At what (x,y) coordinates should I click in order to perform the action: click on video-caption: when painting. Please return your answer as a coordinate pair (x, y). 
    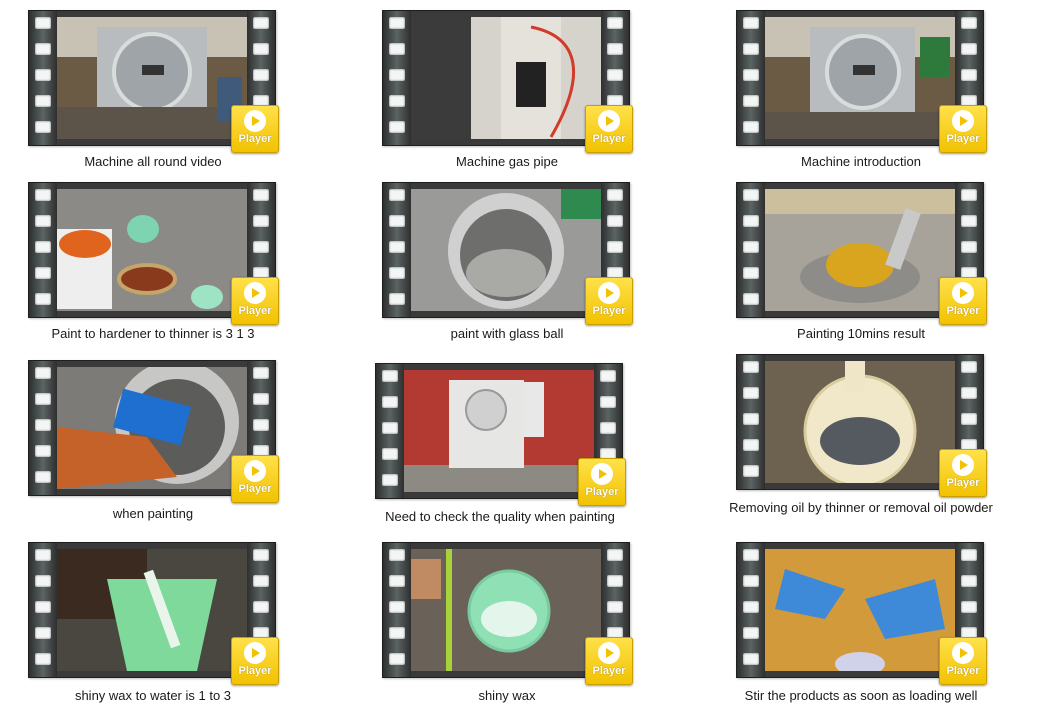
    Looking at the image, I should click on (153, 513).